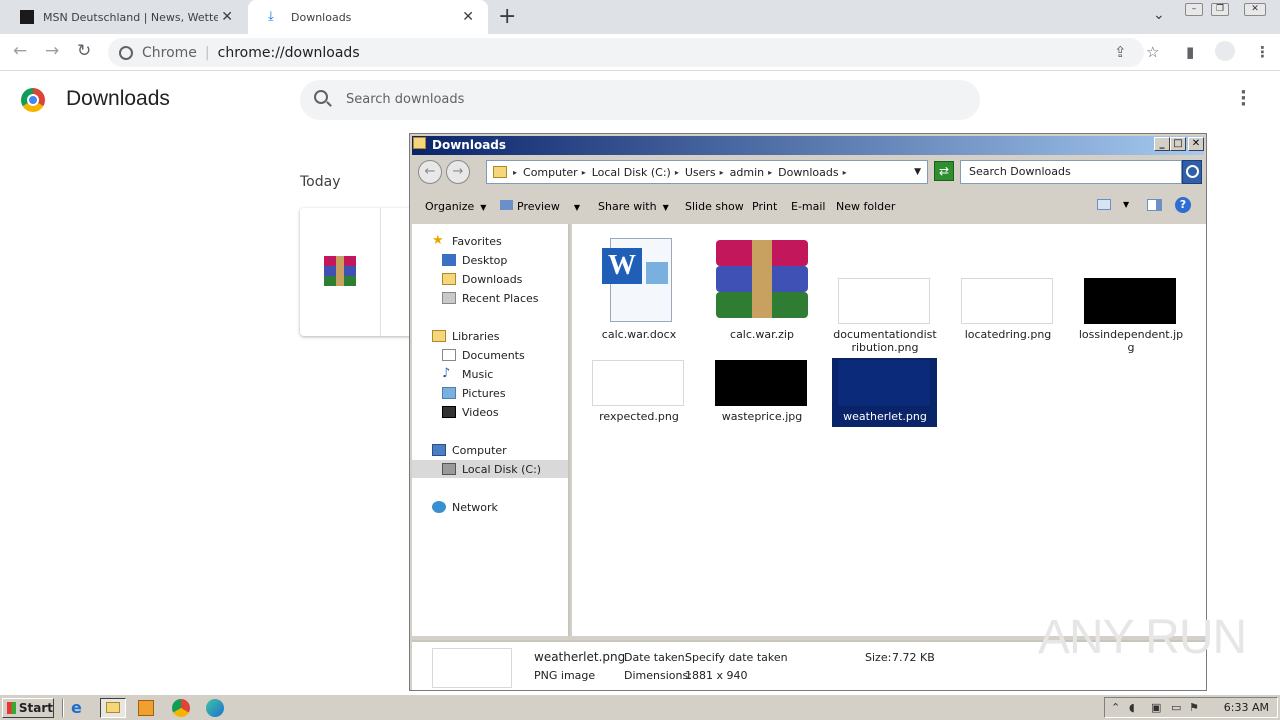  What do you see at coordinates (1225, 51) in the screenshot?
I see `profile-avatar-icon` at bounding box center [1225, 51].